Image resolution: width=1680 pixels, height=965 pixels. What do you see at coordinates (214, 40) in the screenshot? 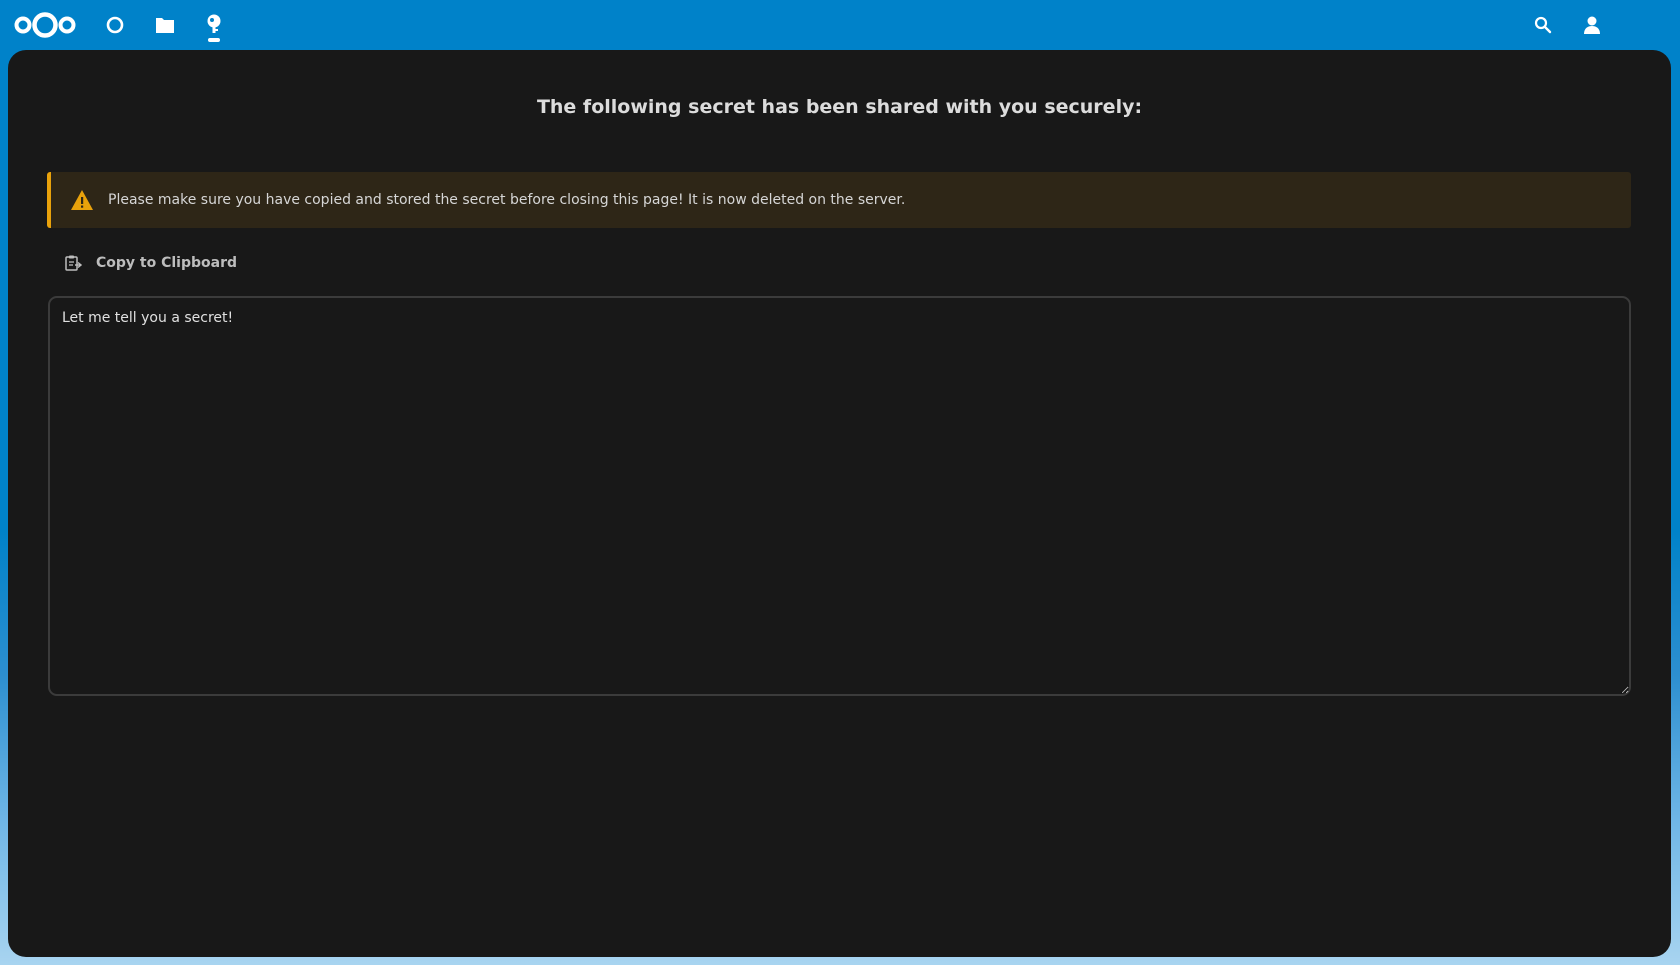
I see `active-nav-indicator` at bounding box center [214, 40].